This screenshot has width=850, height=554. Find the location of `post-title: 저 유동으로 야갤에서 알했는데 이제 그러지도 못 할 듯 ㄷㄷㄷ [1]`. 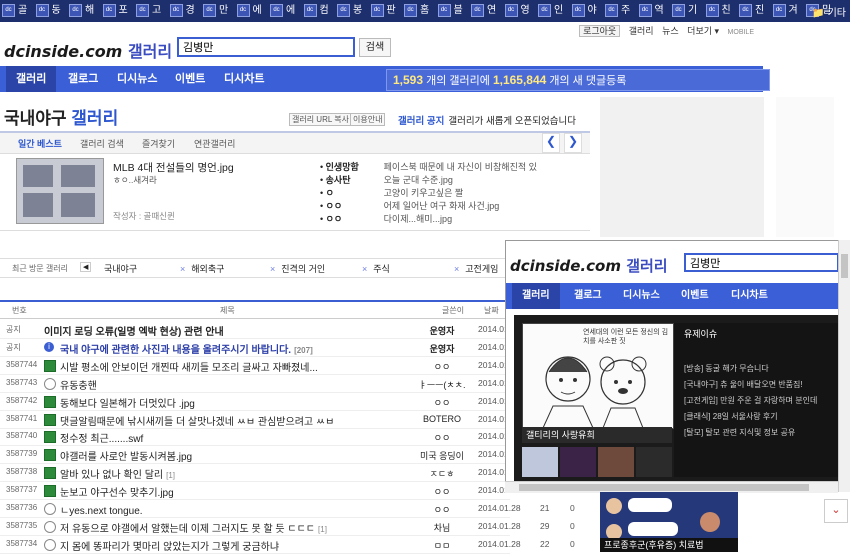

post-title: 저 유동으로 야갤에서 알했는데 이제 그러지도 못 할 듯 ㄷㄷㄷ [1] is located at coordinates (193, 527).